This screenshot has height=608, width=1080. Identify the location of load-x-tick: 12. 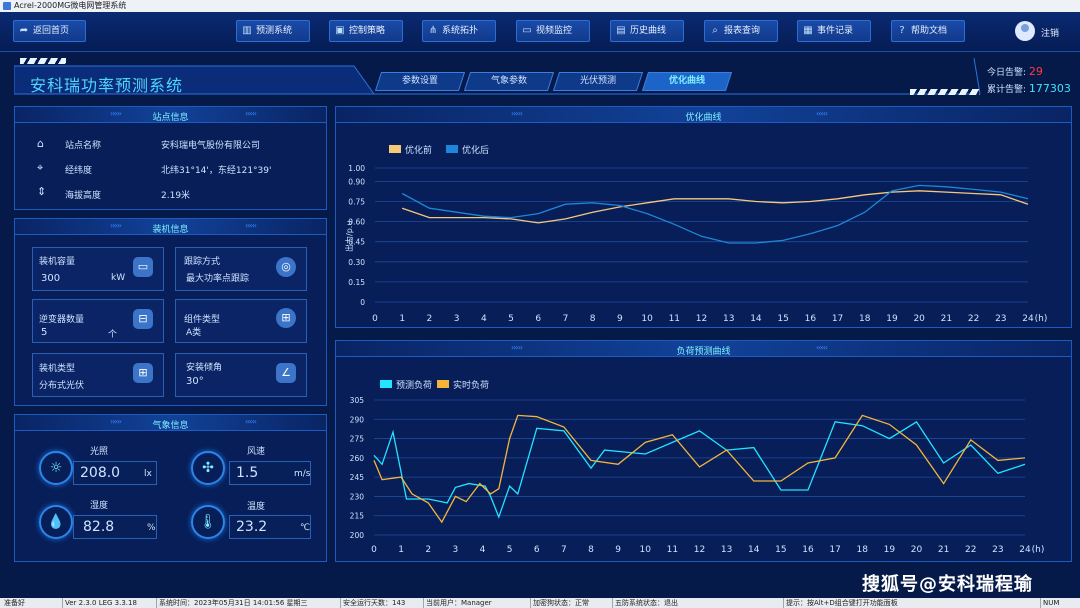
(699, 550).